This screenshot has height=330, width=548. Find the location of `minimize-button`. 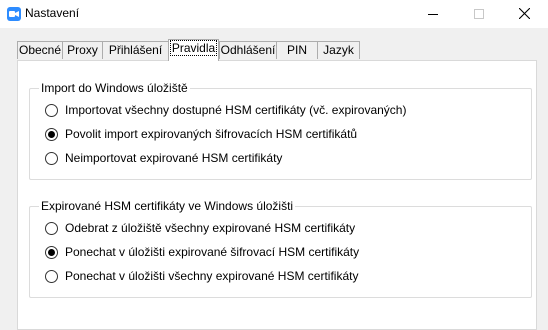

minimize-button is located at coordinates (433, 14).